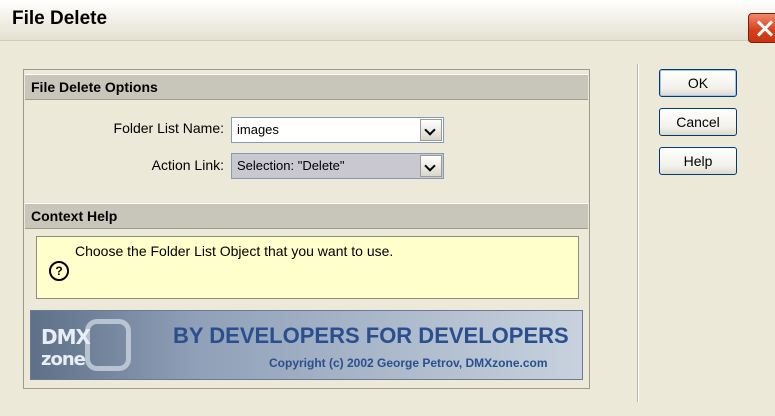 The image size is (775, 416). Describe the element at coordinates (698, 122) in the screenshot. I see `cancel-button: Cancel` at that location.